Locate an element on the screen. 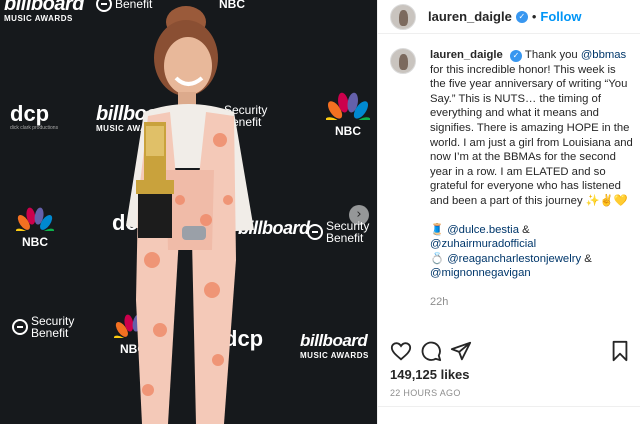  next-photo-button: › is located at coordinates (359, 215).